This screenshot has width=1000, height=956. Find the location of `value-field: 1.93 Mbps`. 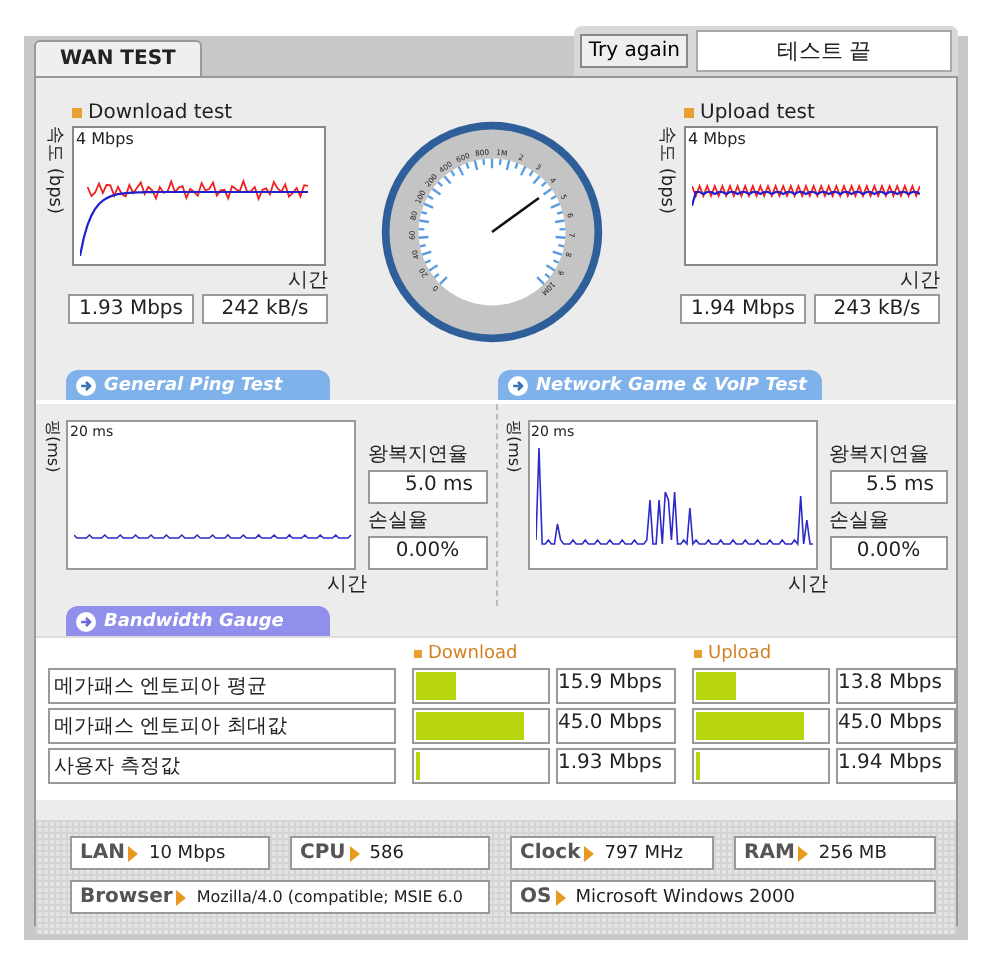

value-field: 1.93 Mbps is located at coordinates (616, 766).